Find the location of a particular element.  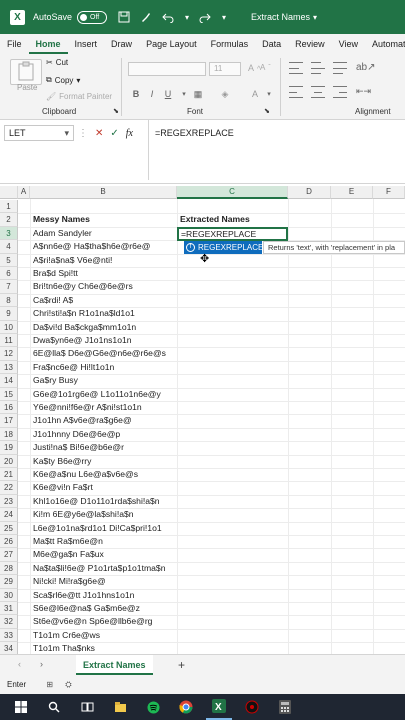

row-header: 9 is located at coordinates (9, 314).